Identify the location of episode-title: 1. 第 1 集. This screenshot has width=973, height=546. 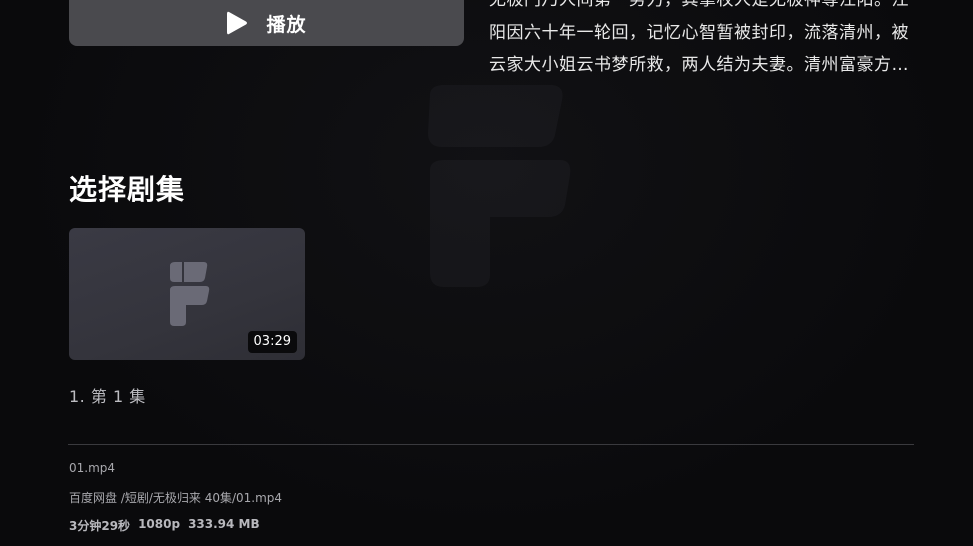
(107, 395).